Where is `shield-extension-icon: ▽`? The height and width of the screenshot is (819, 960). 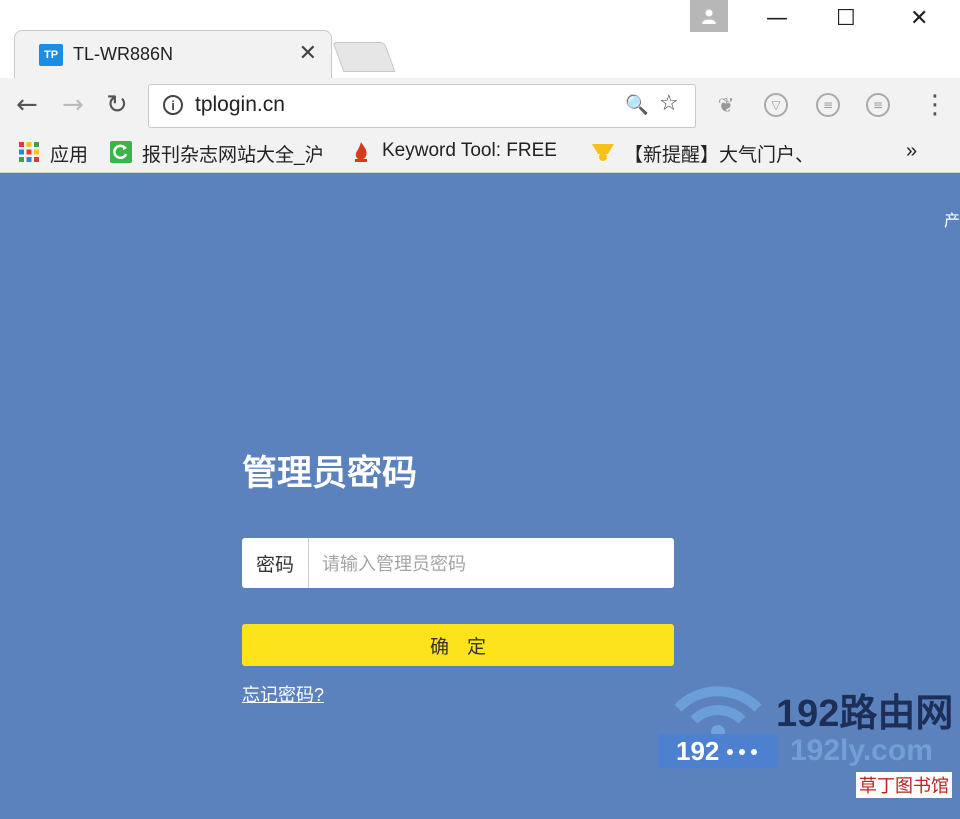
shield-extension-icon: ▽ is located at coordinates (776, 105).